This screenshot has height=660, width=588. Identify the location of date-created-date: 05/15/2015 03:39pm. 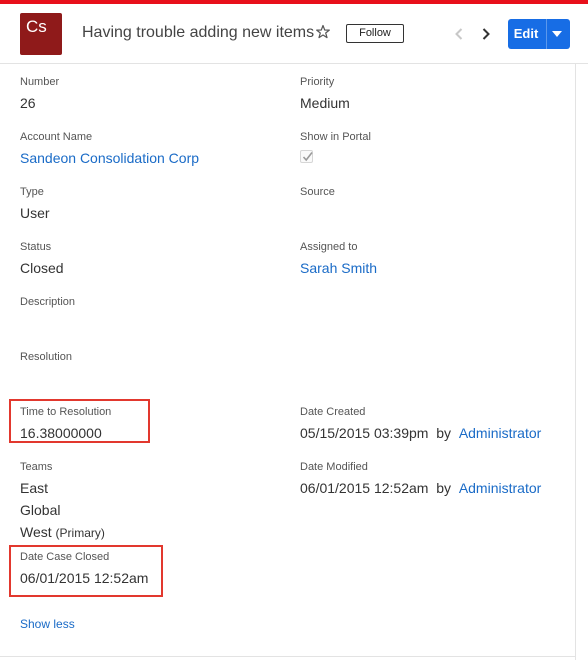
(364, 433).